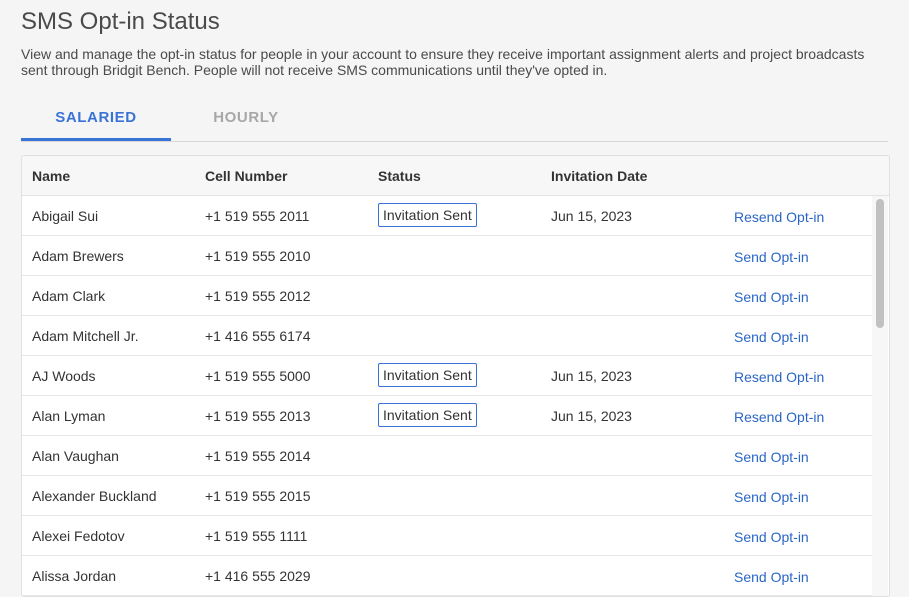 Image resolution: width=909 pixels, height=597 pixels. I want to click on cell-number: +1 519 555 1111, so click(256, 536).